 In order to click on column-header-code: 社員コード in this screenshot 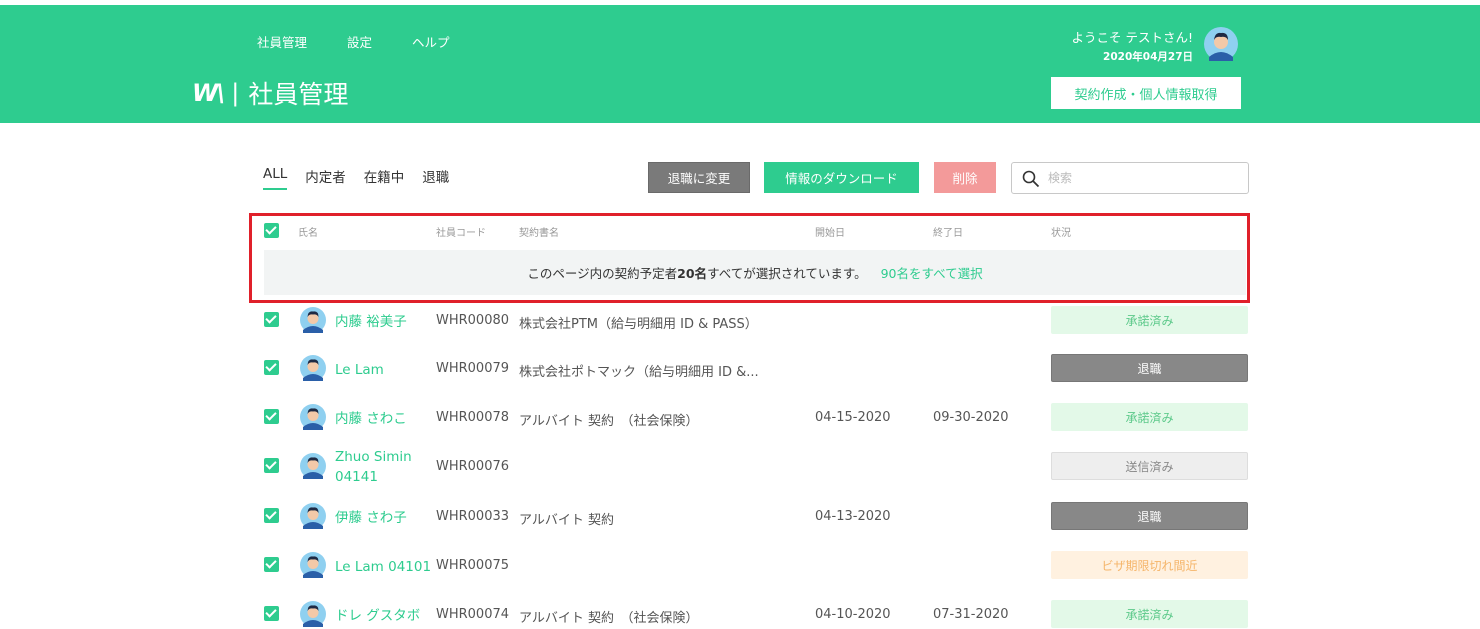, I will do `click(461, 231)`.